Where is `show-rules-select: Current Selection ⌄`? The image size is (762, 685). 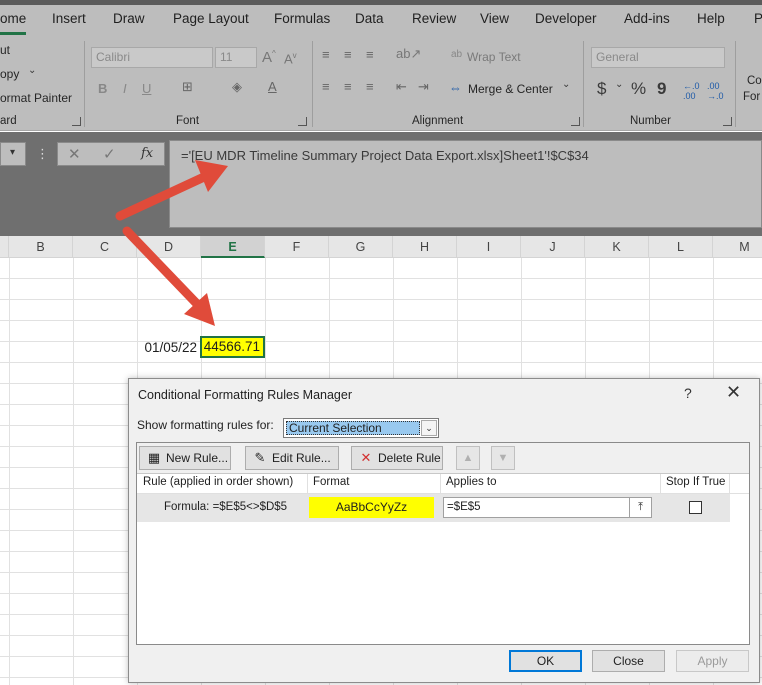 show-rules-select: Current Selection ⌄ is located at coordinates (361, 428).